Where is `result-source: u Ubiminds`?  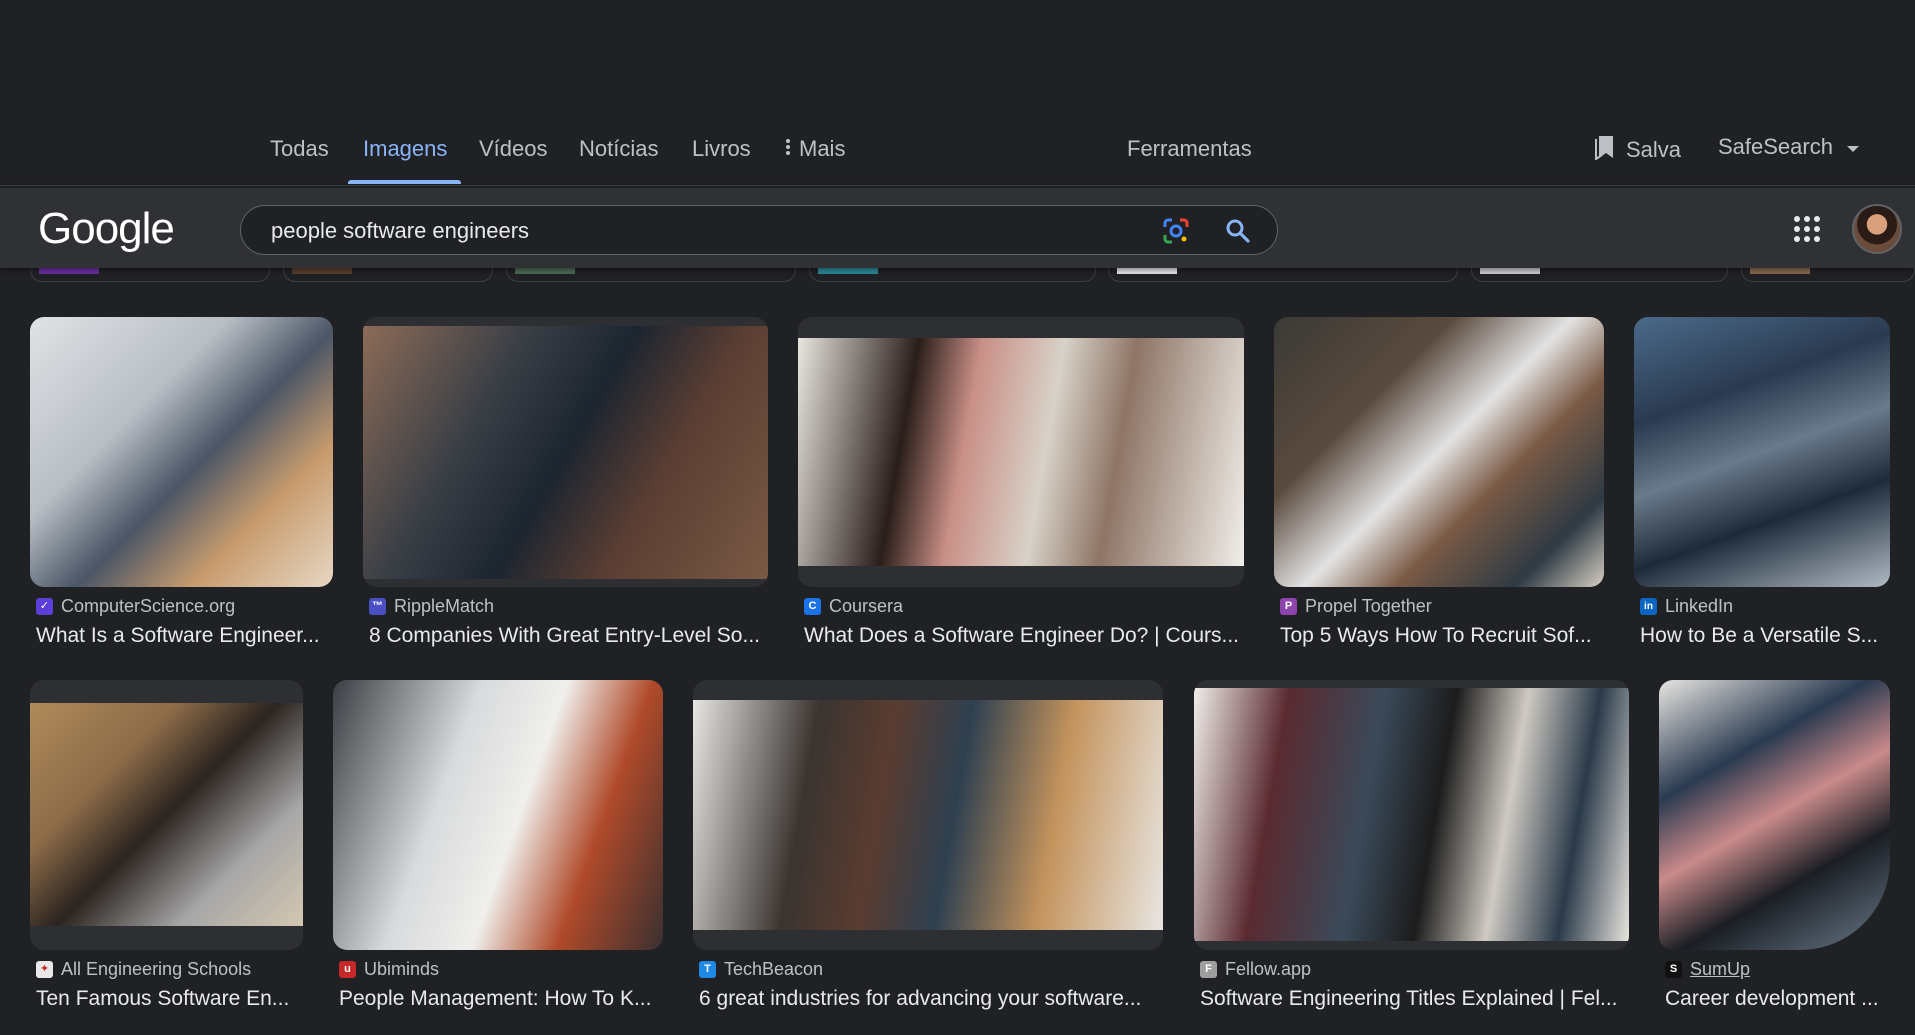 result-source: u Ubiminds is located at coordinates (389, 969).